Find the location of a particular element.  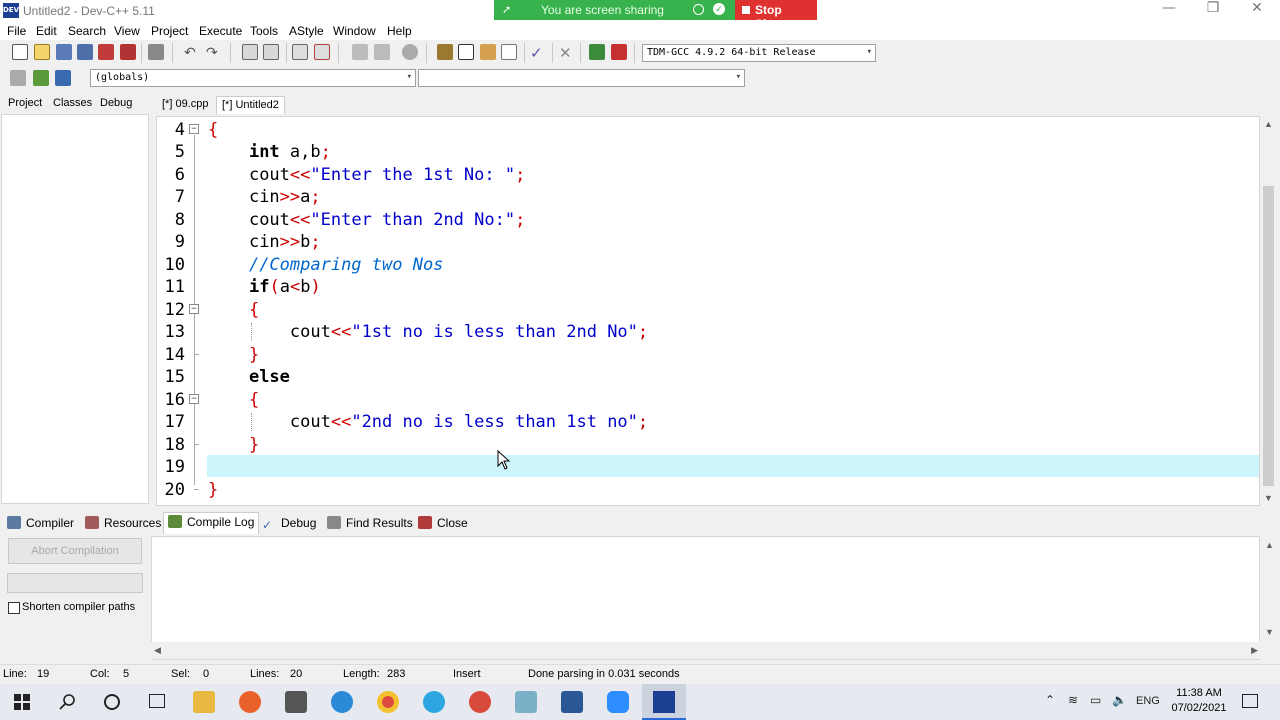

toggle-comment-icon is located at coordinates (410, 52).